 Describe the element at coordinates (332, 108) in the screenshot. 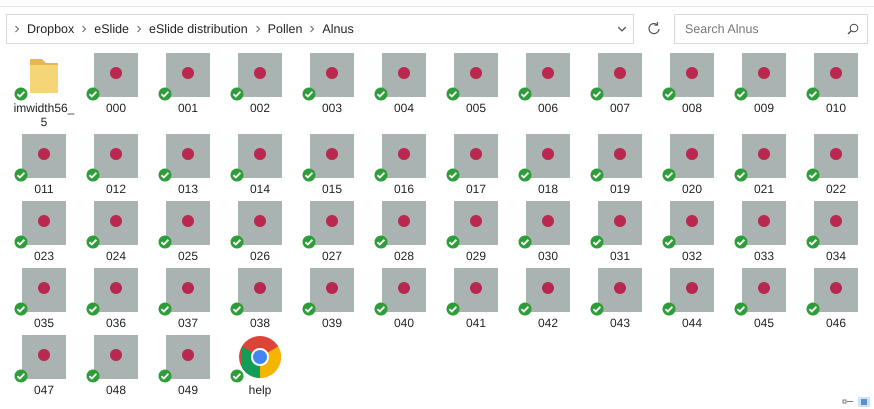

I see `file-name: 003` at that location.